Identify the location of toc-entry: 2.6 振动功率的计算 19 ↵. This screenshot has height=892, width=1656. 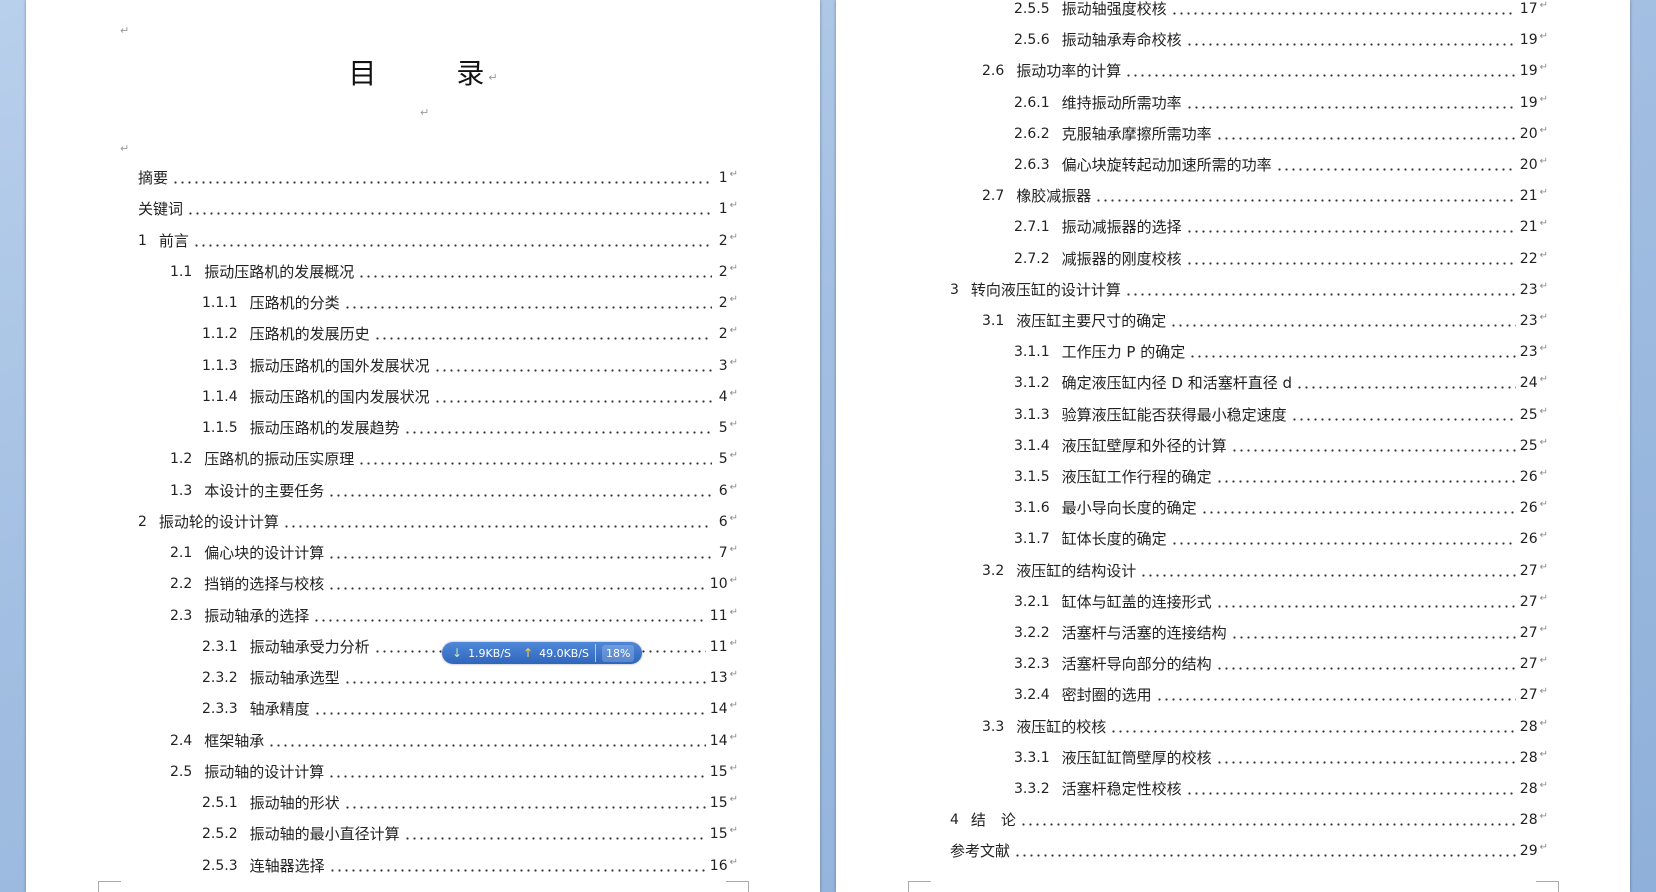
(1265, 70).